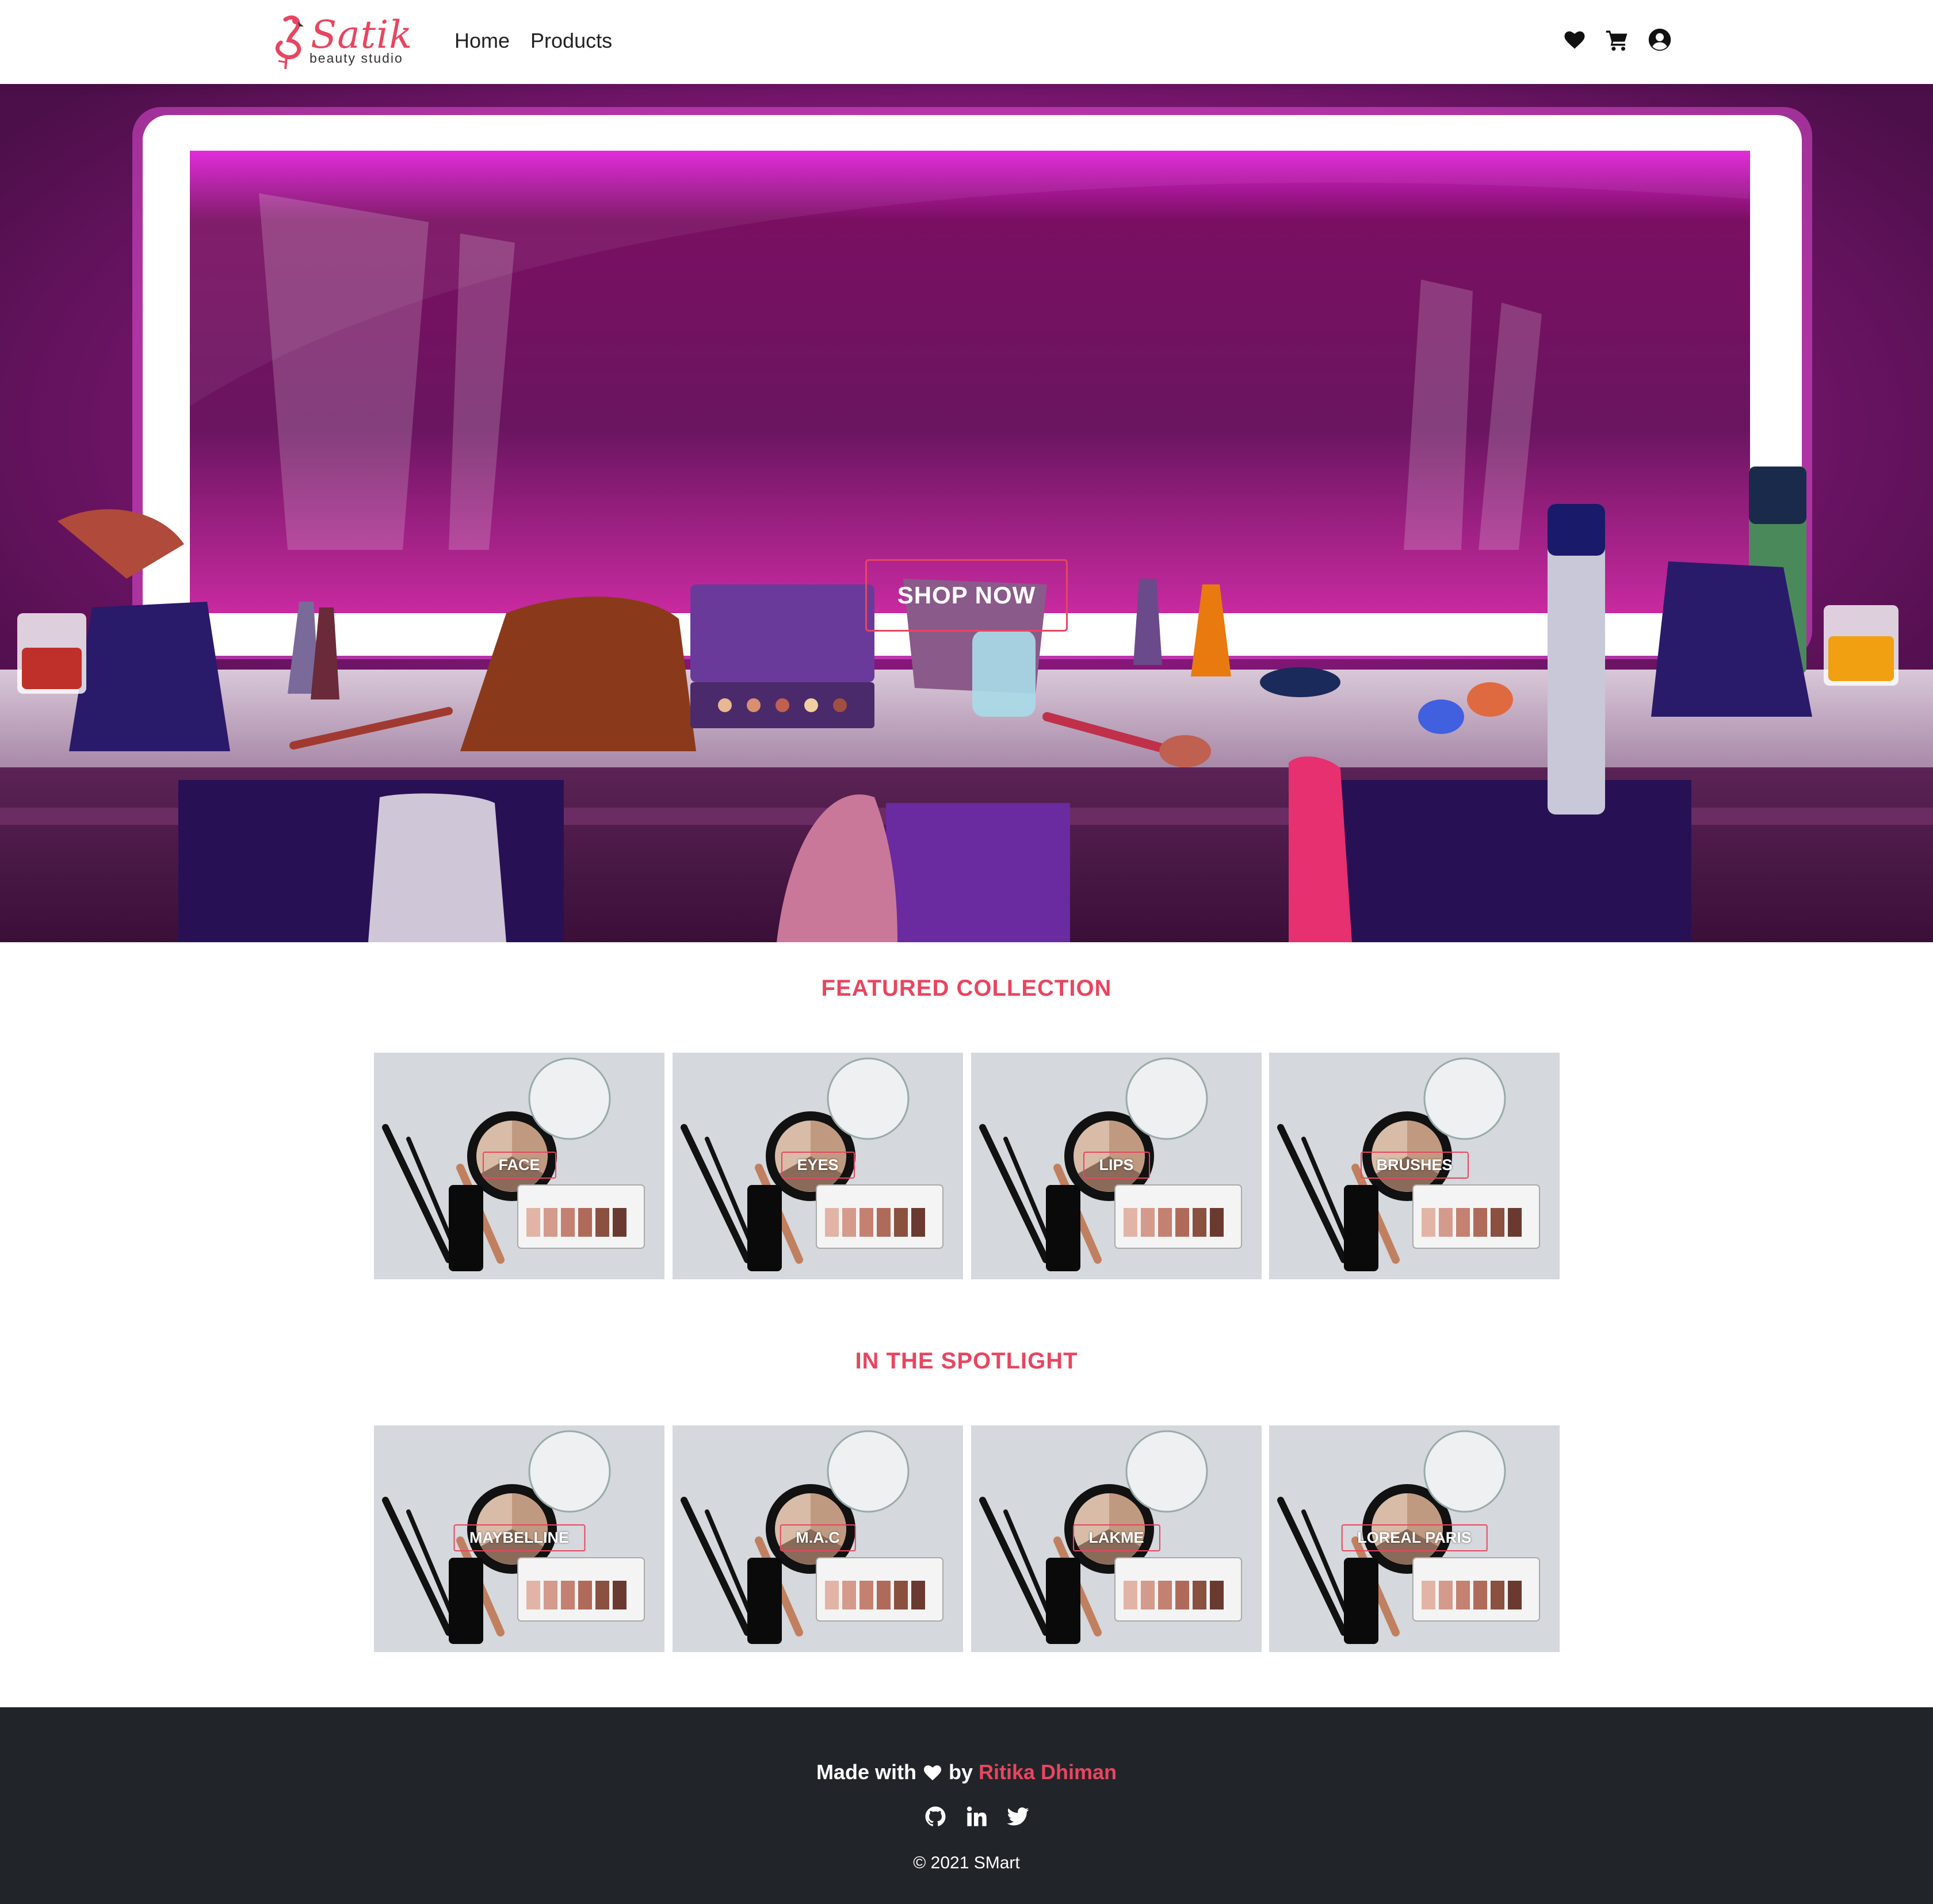 The height and width of the screenshot is (1904, 1933). I want to click on shop-now-button: SHOP NOW, so click(966, 596).